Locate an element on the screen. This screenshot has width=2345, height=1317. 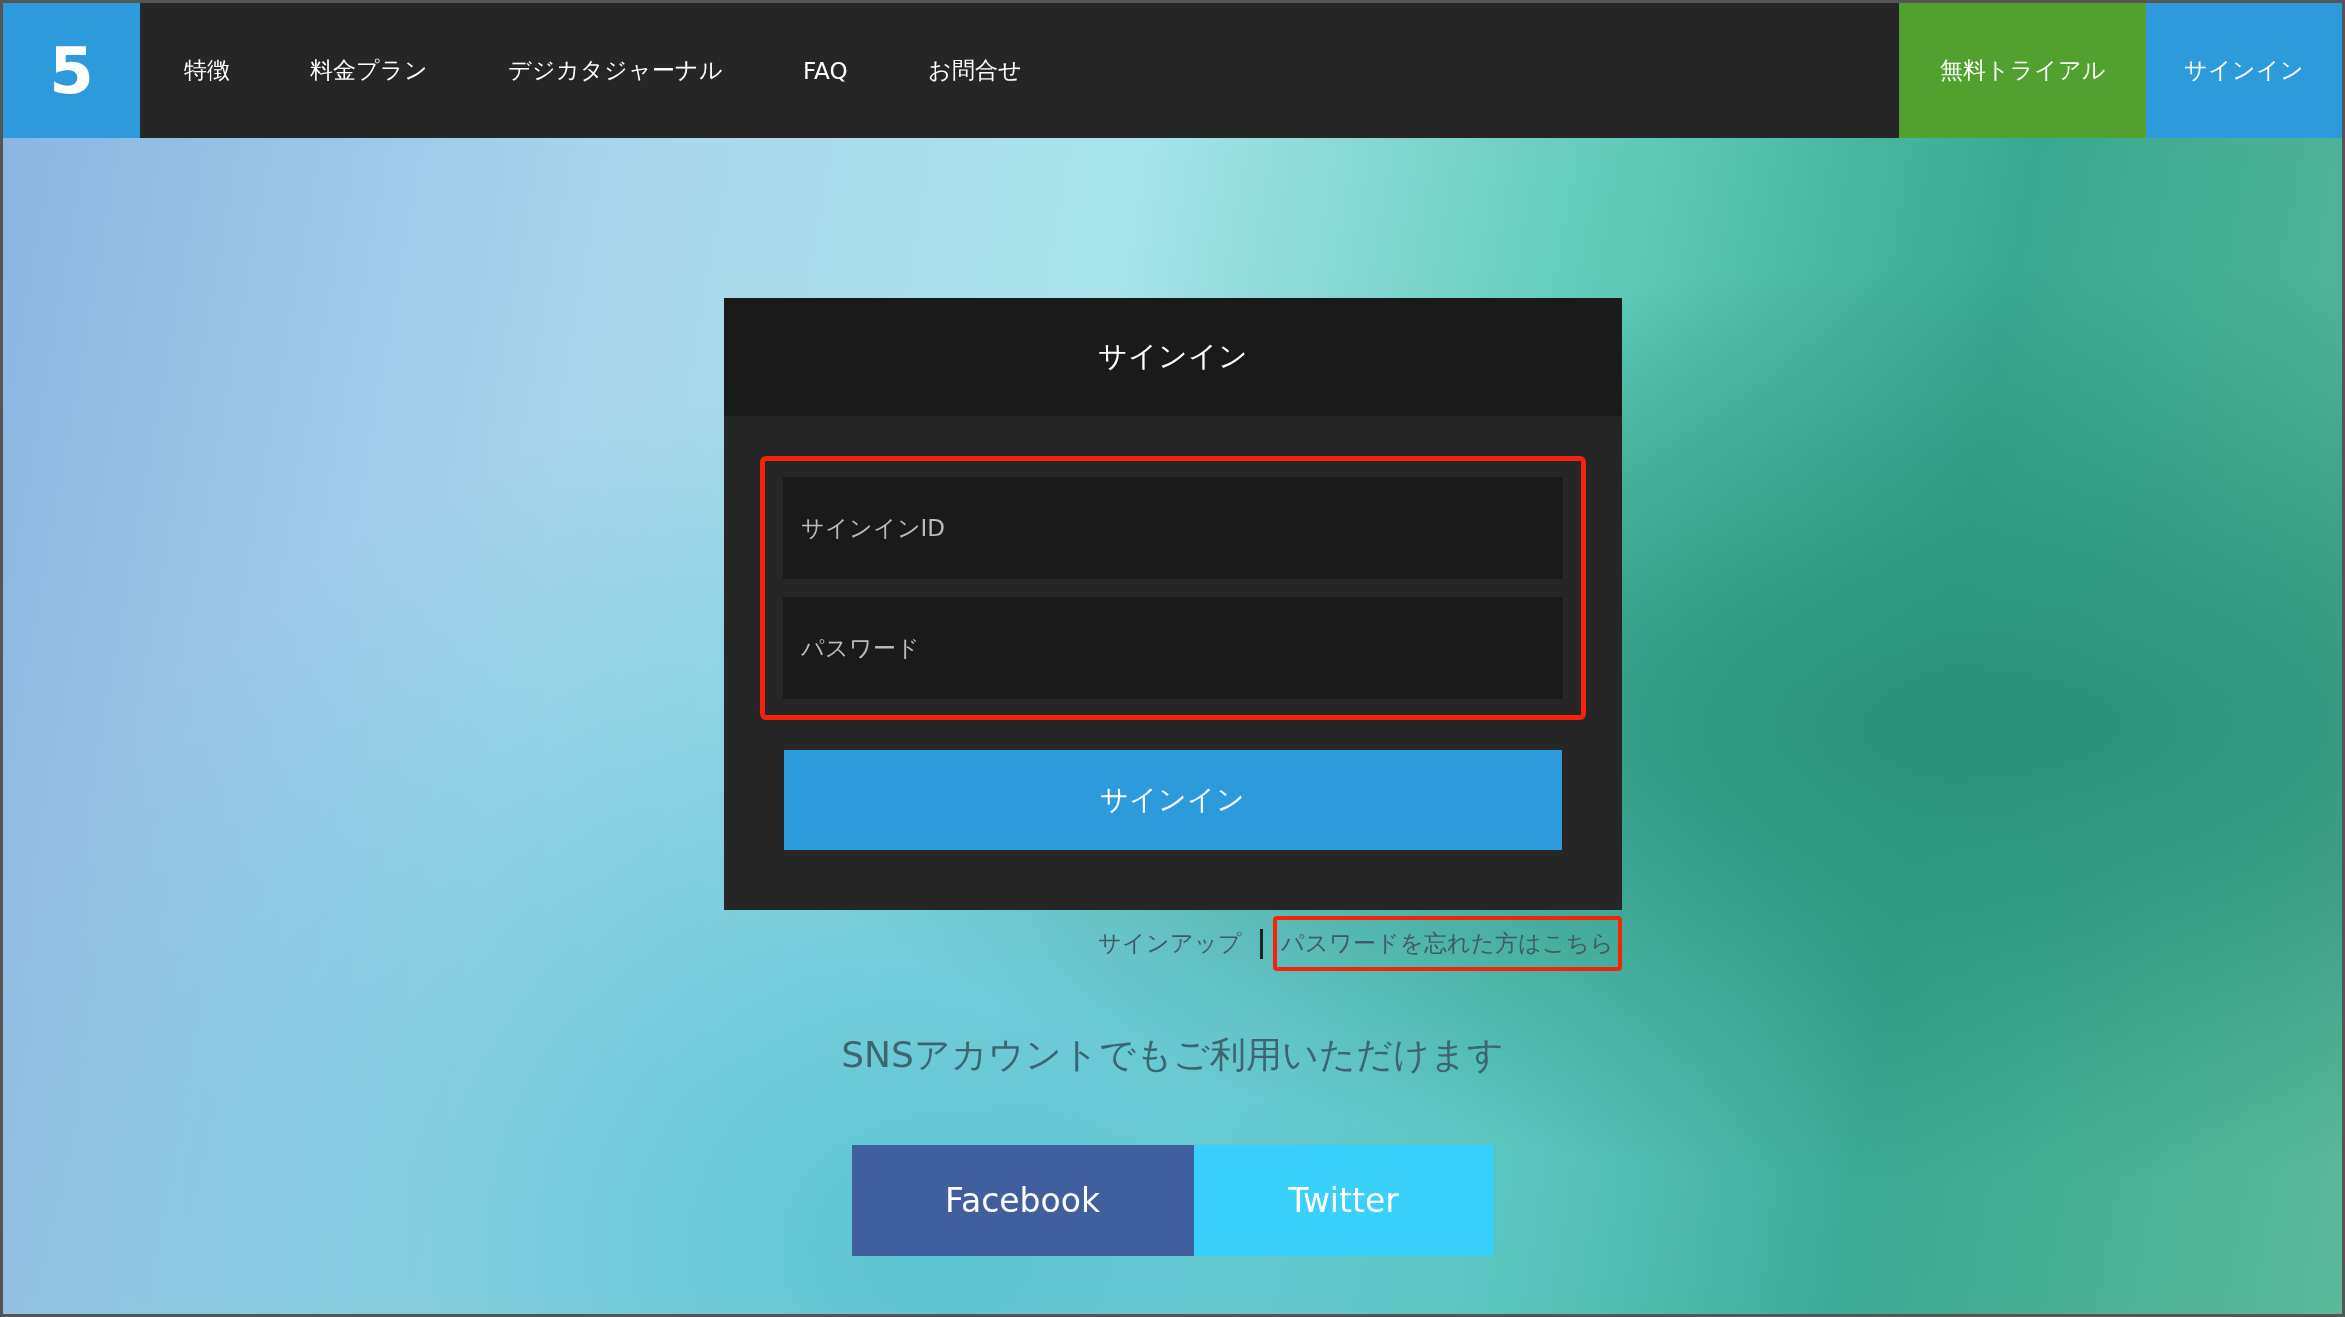
sns-heading: SNSアカウントでもご利用いただけます is located at coordinates (1172, 1055).